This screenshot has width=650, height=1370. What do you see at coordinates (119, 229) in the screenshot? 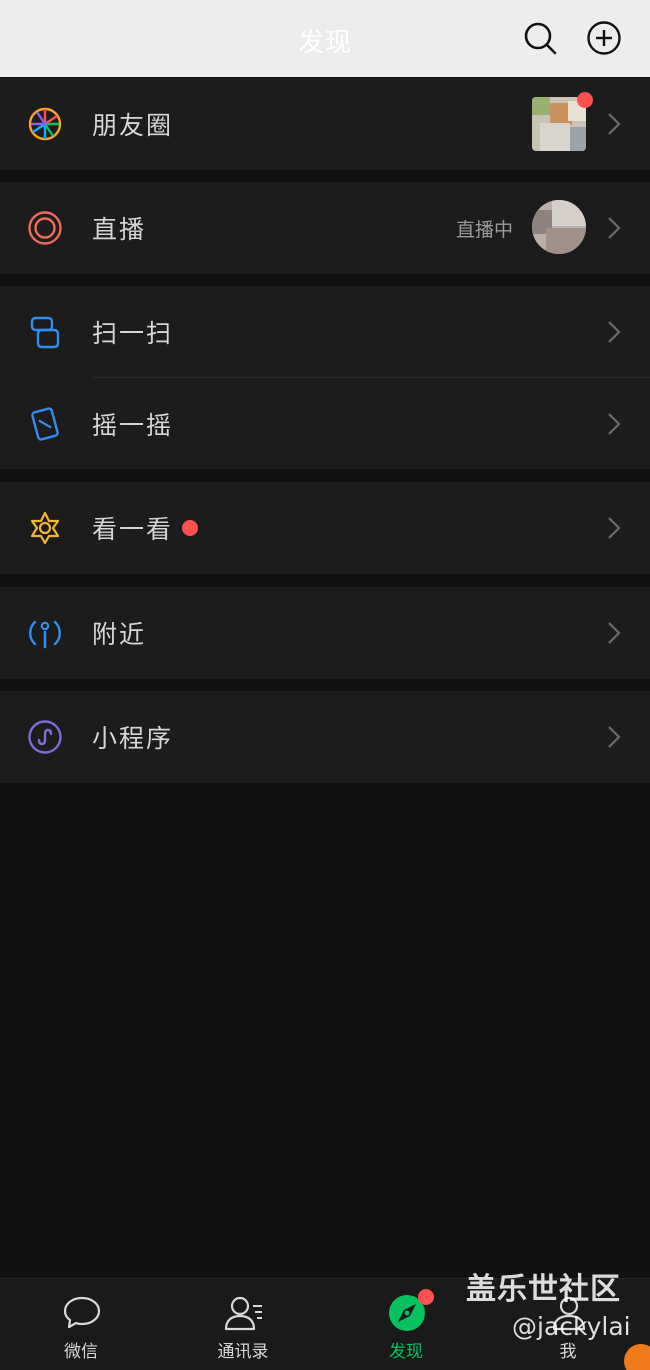
I see `live-label: 直播` at bounding box center [119, 229].